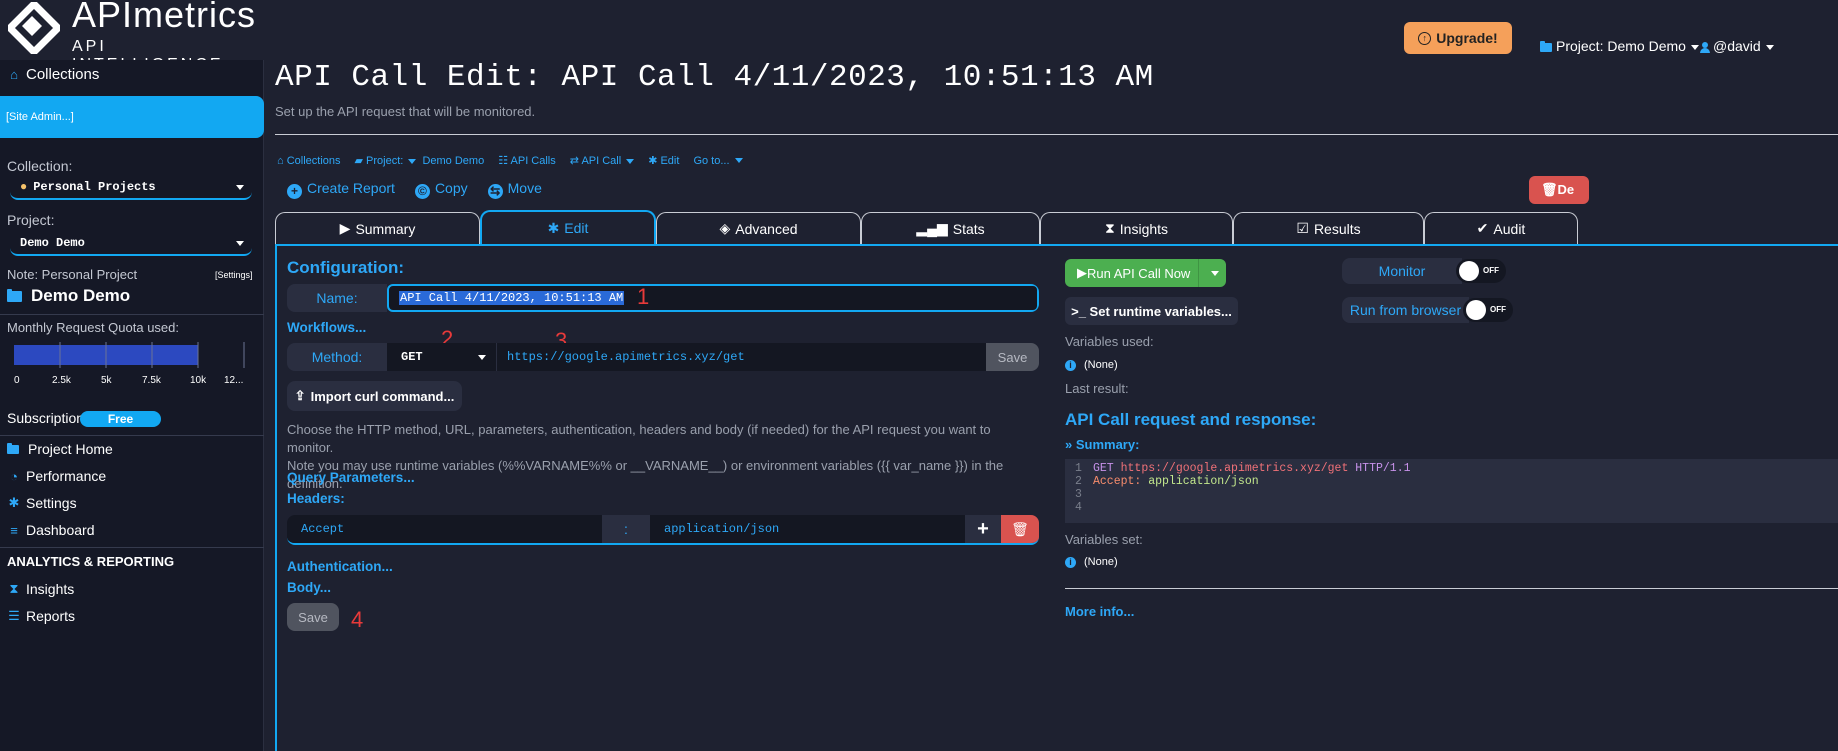  Describe the element at coordinates (341, 189) in the screenshot. I see `create-report-button: + Create Report` at that location.